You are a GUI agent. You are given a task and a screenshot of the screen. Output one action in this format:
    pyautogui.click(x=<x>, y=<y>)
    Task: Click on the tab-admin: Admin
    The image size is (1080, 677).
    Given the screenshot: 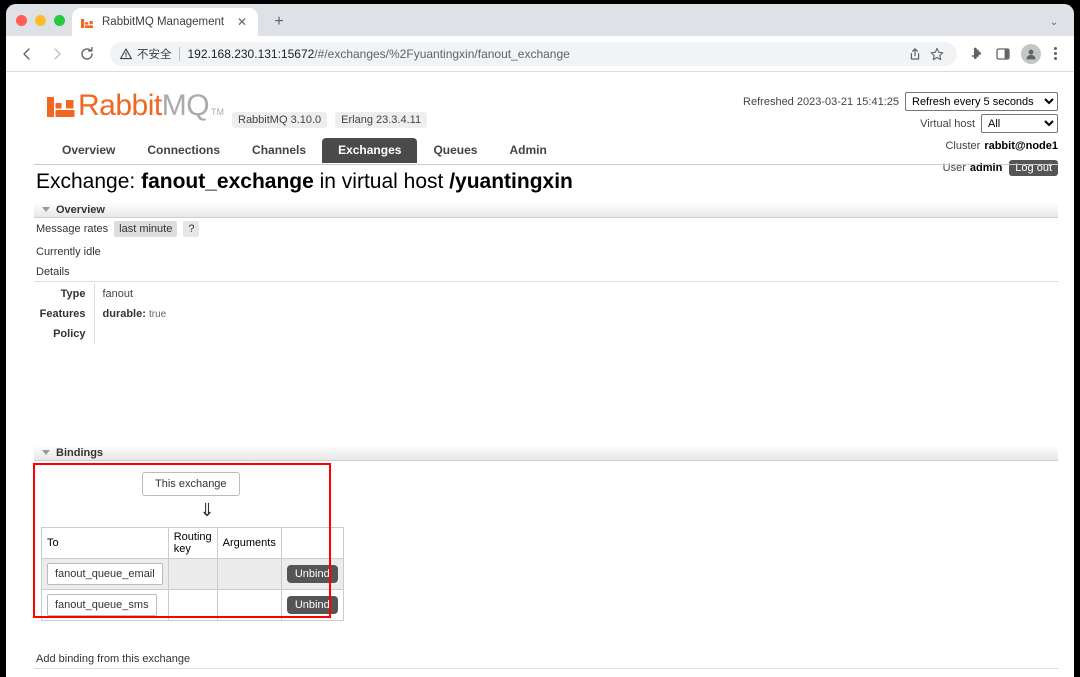 What is the action you would take?
    pyautogui.click(x=527, y=150)
    